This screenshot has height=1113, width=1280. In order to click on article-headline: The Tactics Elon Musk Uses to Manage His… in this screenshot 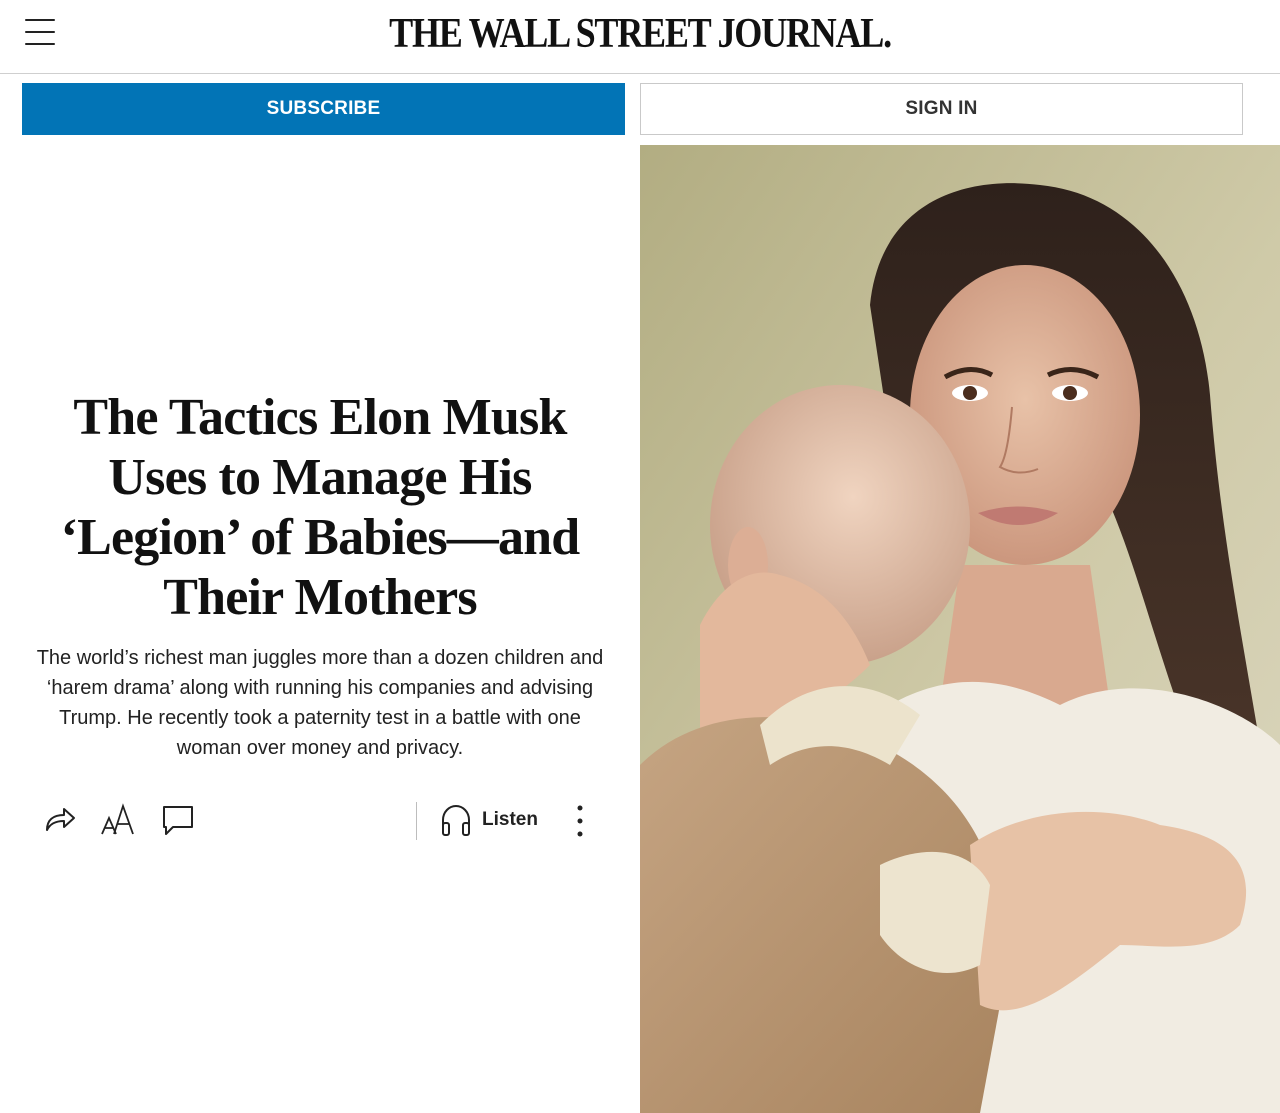, I will do `click(320, 507)`.